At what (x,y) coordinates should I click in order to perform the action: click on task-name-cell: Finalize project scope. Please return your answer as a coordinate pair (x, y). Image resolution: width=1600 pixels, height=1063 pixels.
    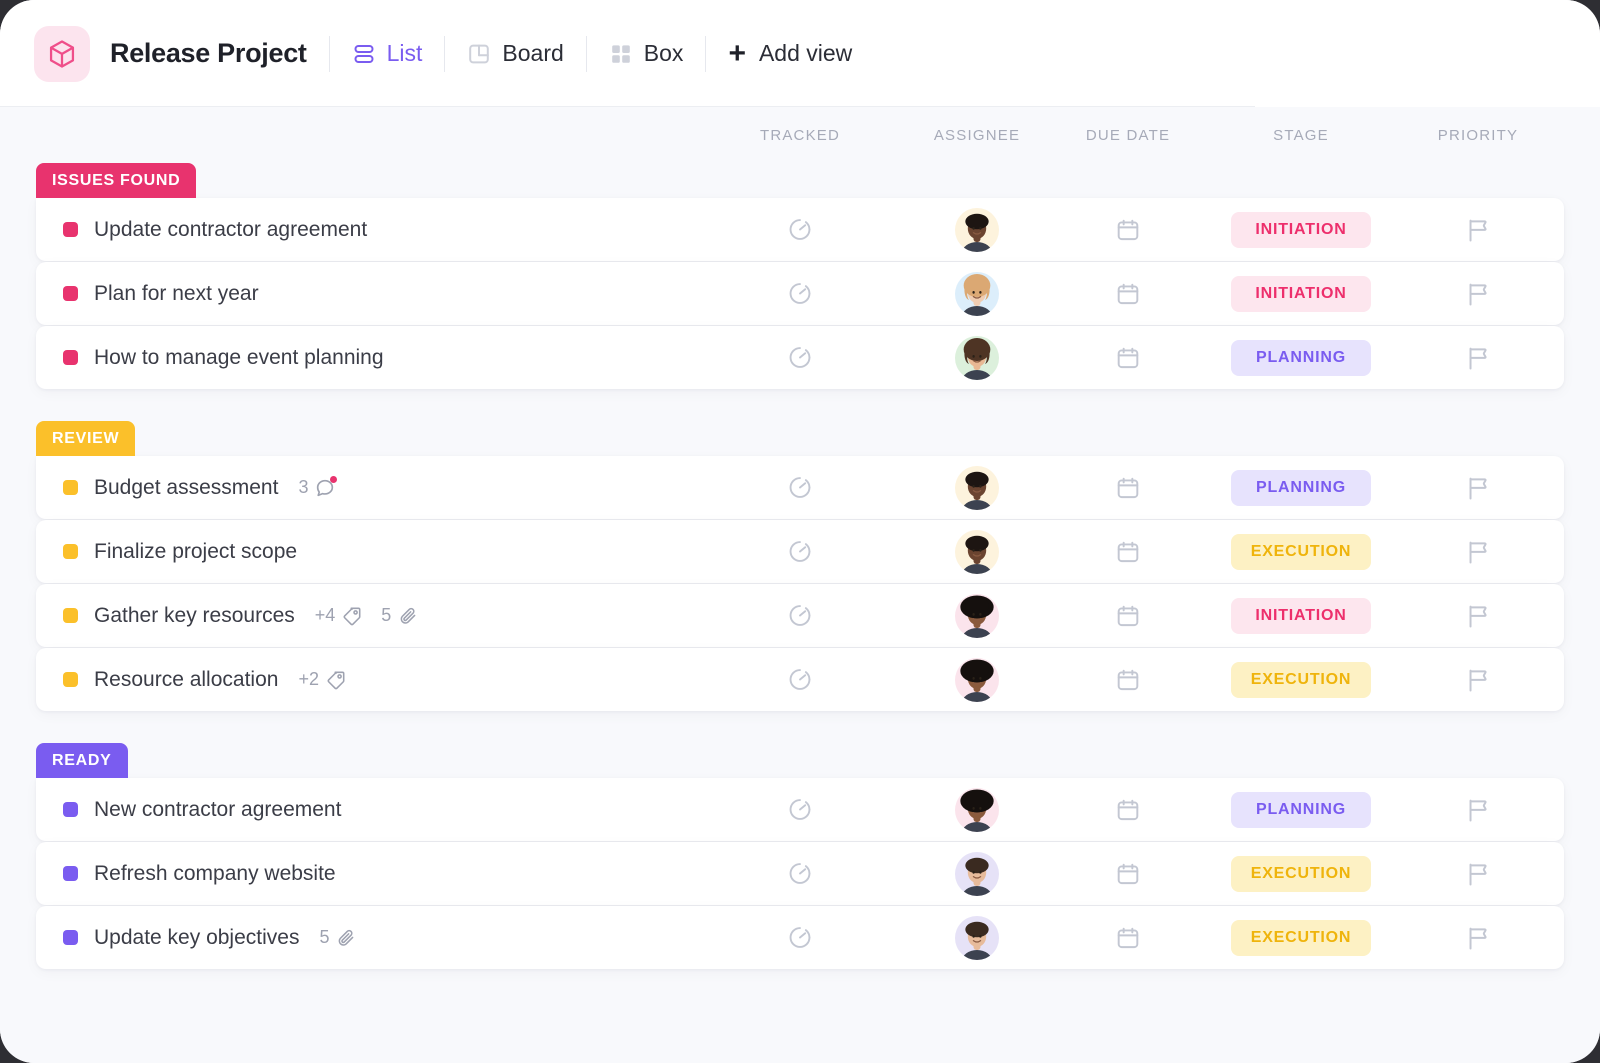
    Looking at the image, I should click on (386, 552).